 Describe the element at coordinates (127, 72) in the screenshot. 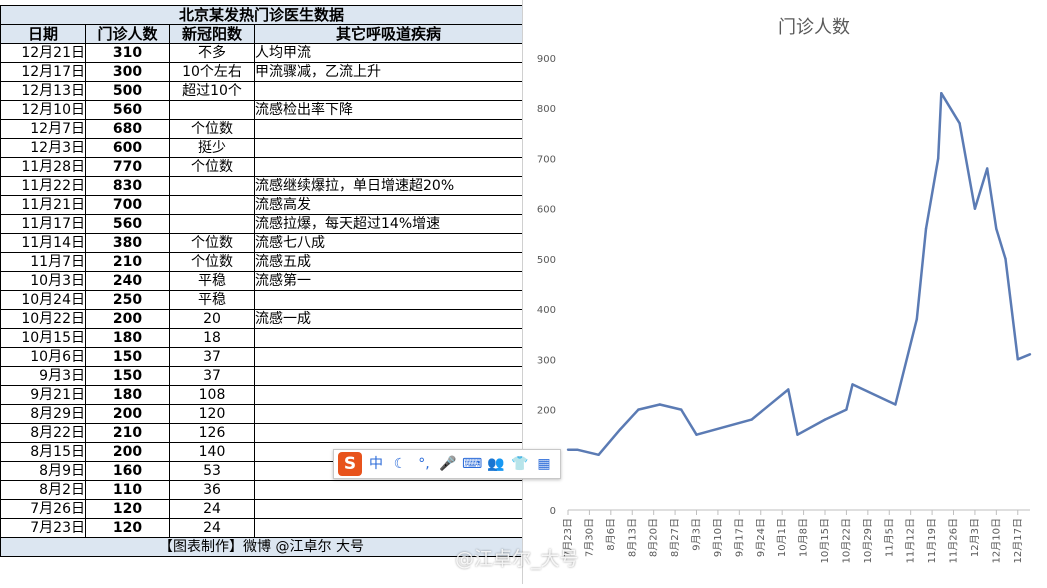

I see `cell-visits: 300` at that location.